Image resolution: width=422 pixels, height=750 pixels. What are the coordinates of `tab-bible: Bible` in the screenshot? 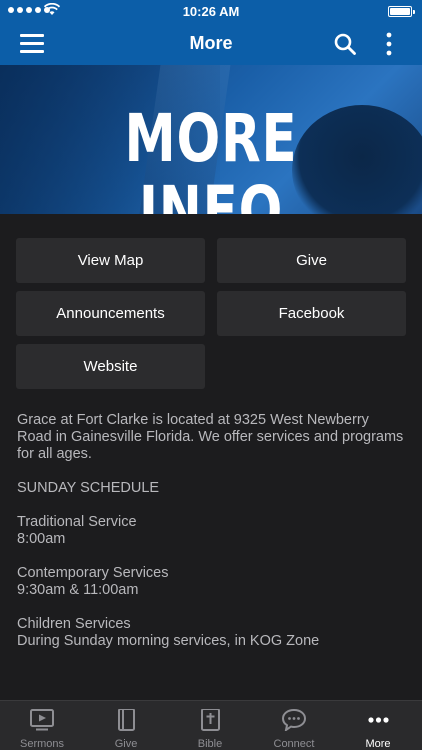 It's located at (210, 725).